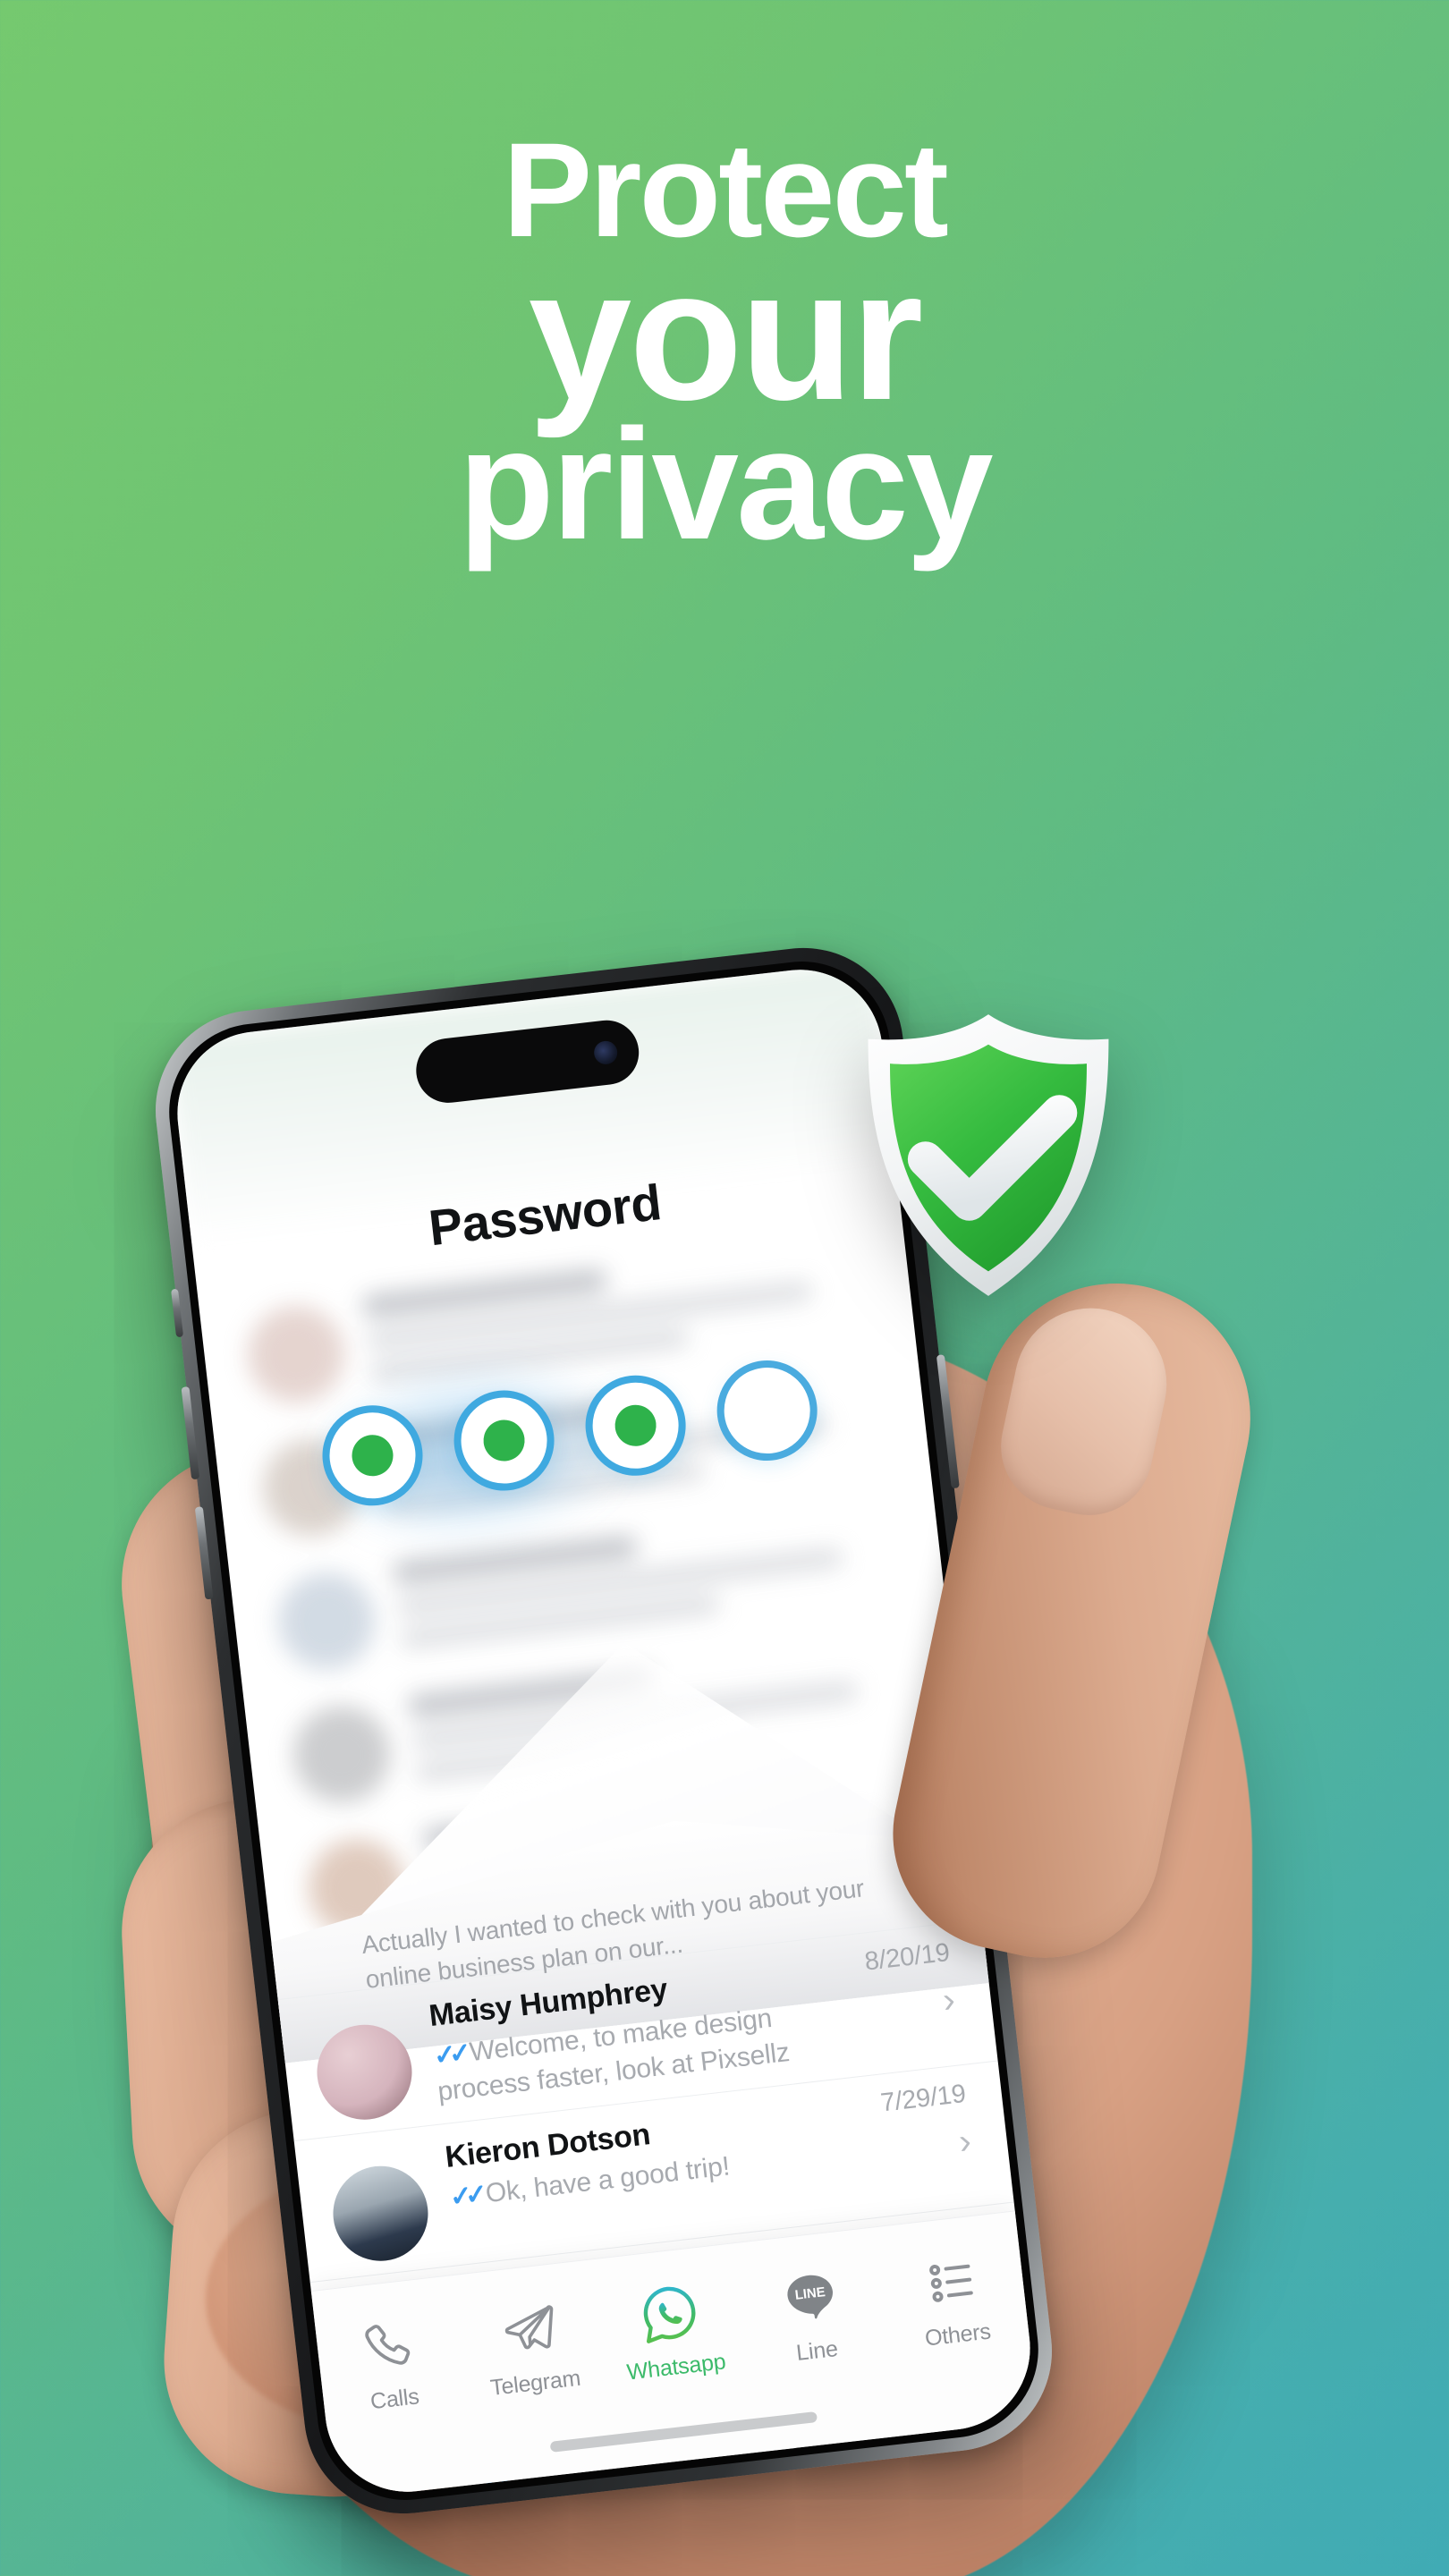  Describe the element at coordinates (190, 1433) in the screenshot. I see `volume-up-button` at that location.